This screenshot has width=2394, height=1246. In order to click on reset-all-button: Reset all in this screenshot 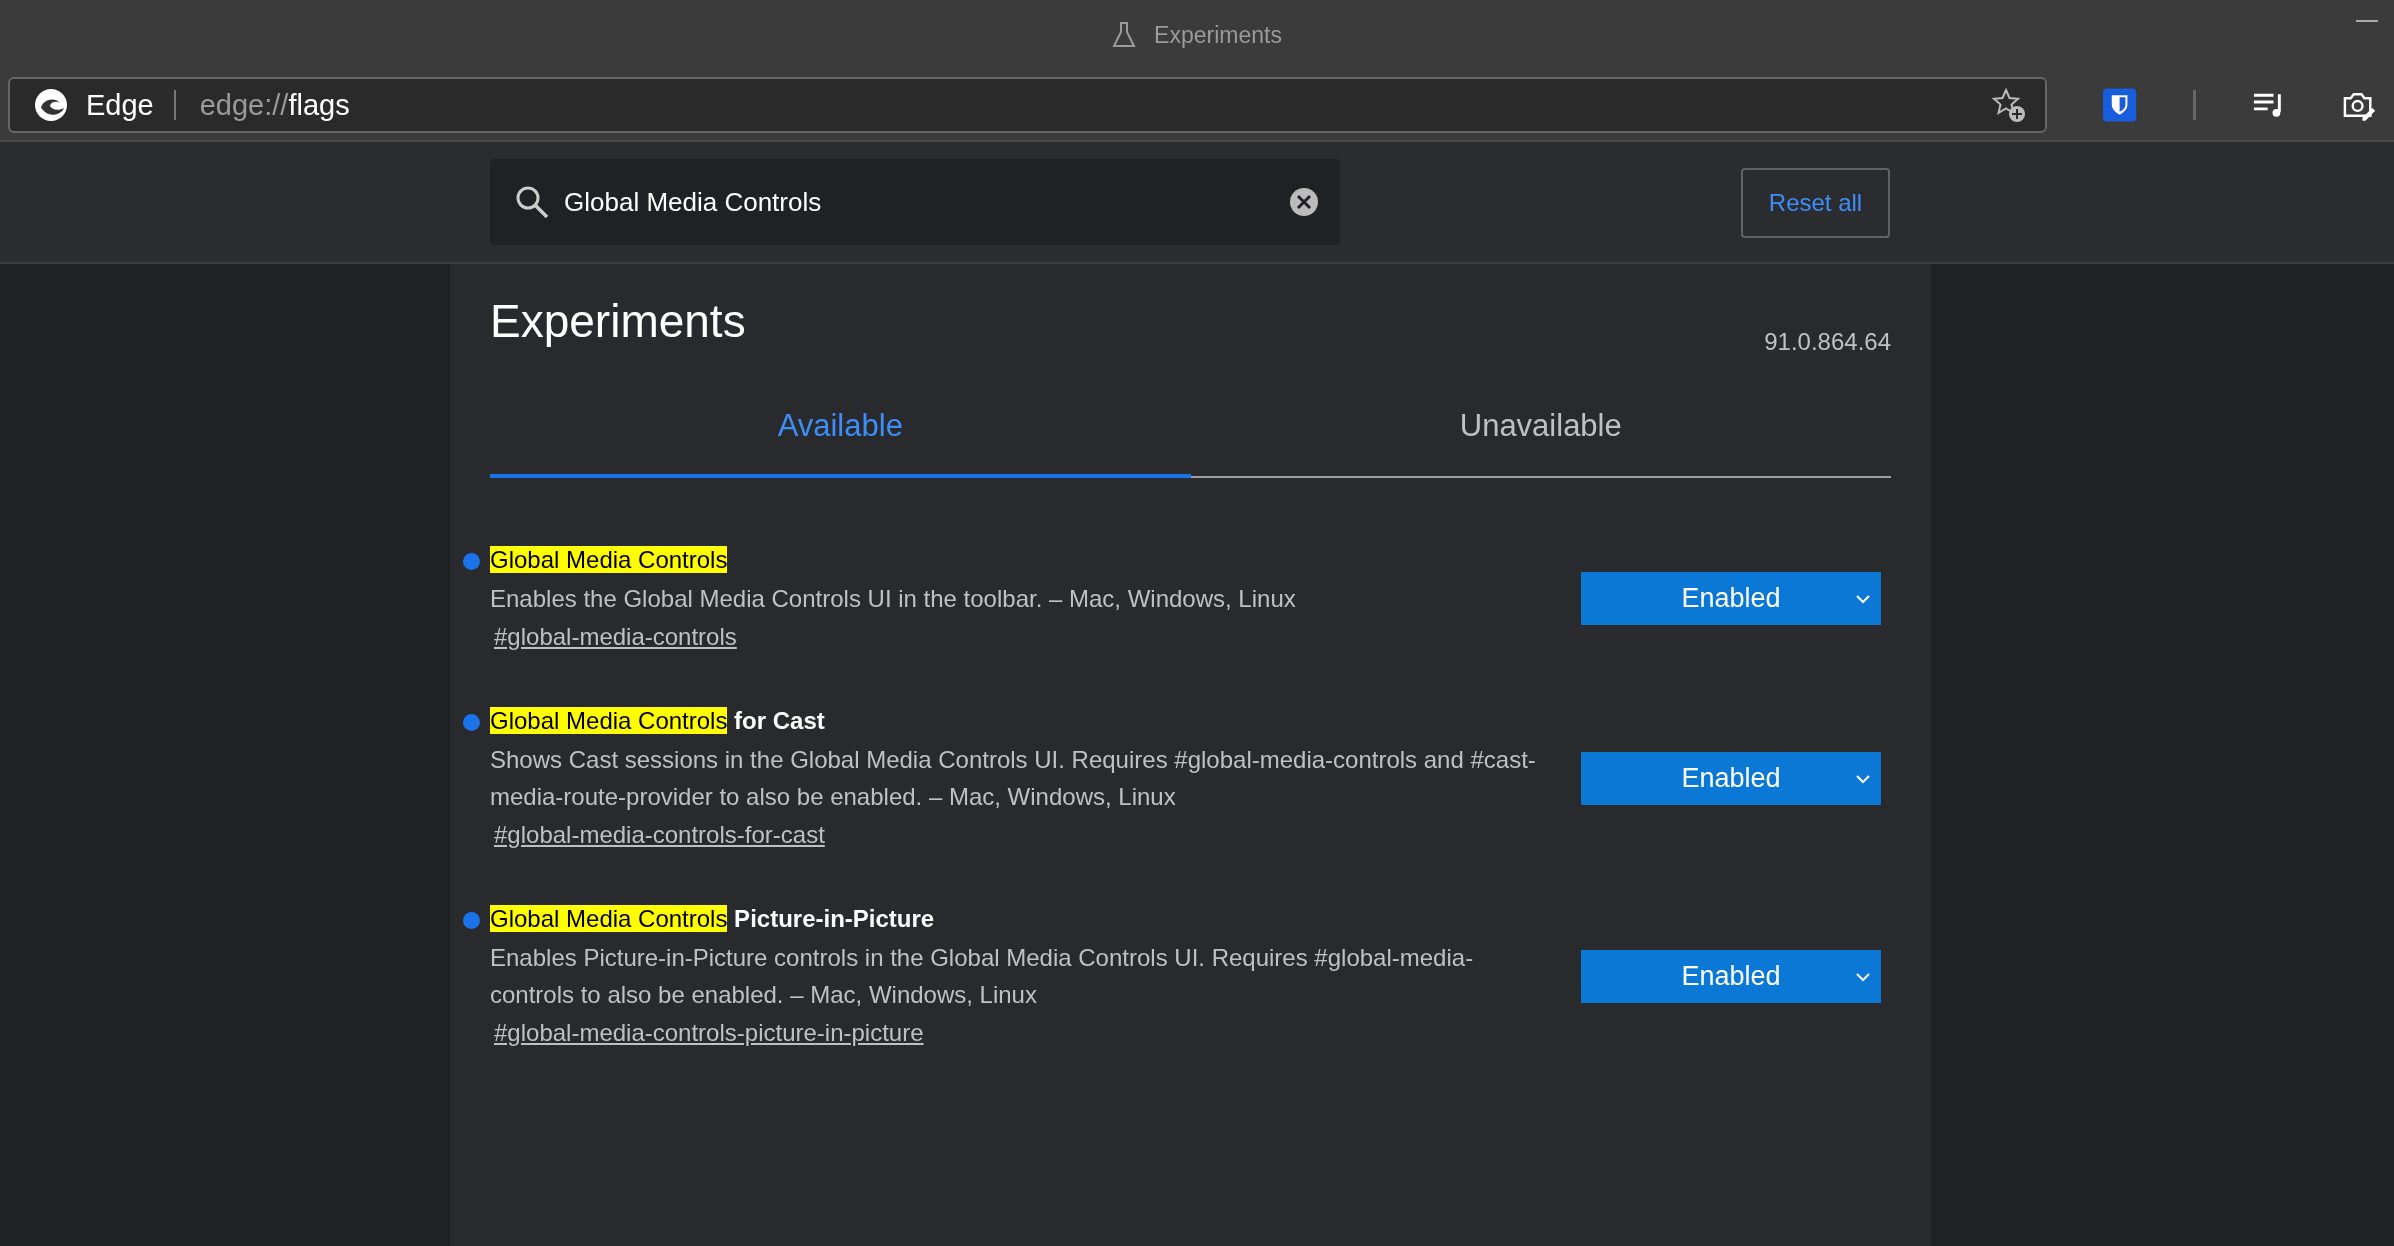, I will do `click(1815, 203)`.